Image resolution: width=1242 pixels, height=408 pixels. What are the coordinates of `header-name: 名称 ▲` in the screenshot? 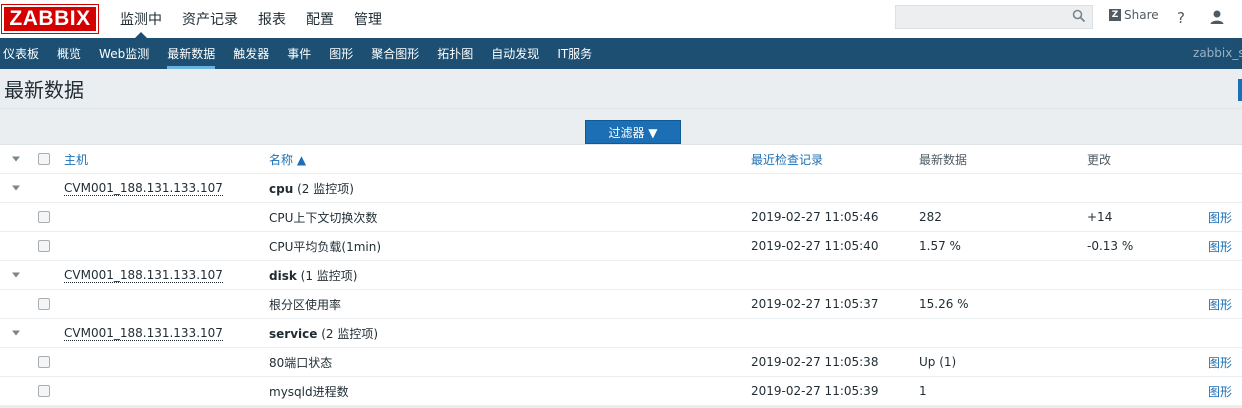 It's located at (287, 159).